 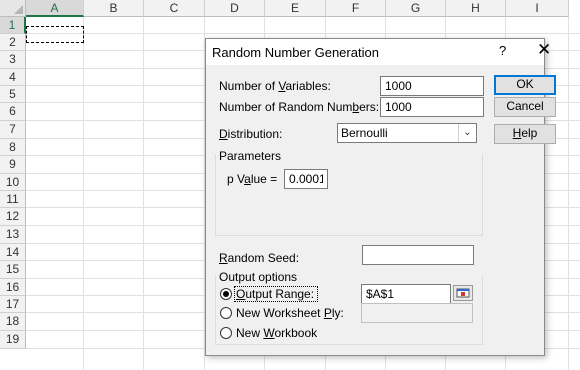 I want to click on column-header-g: G, so click(x=416, y=8).